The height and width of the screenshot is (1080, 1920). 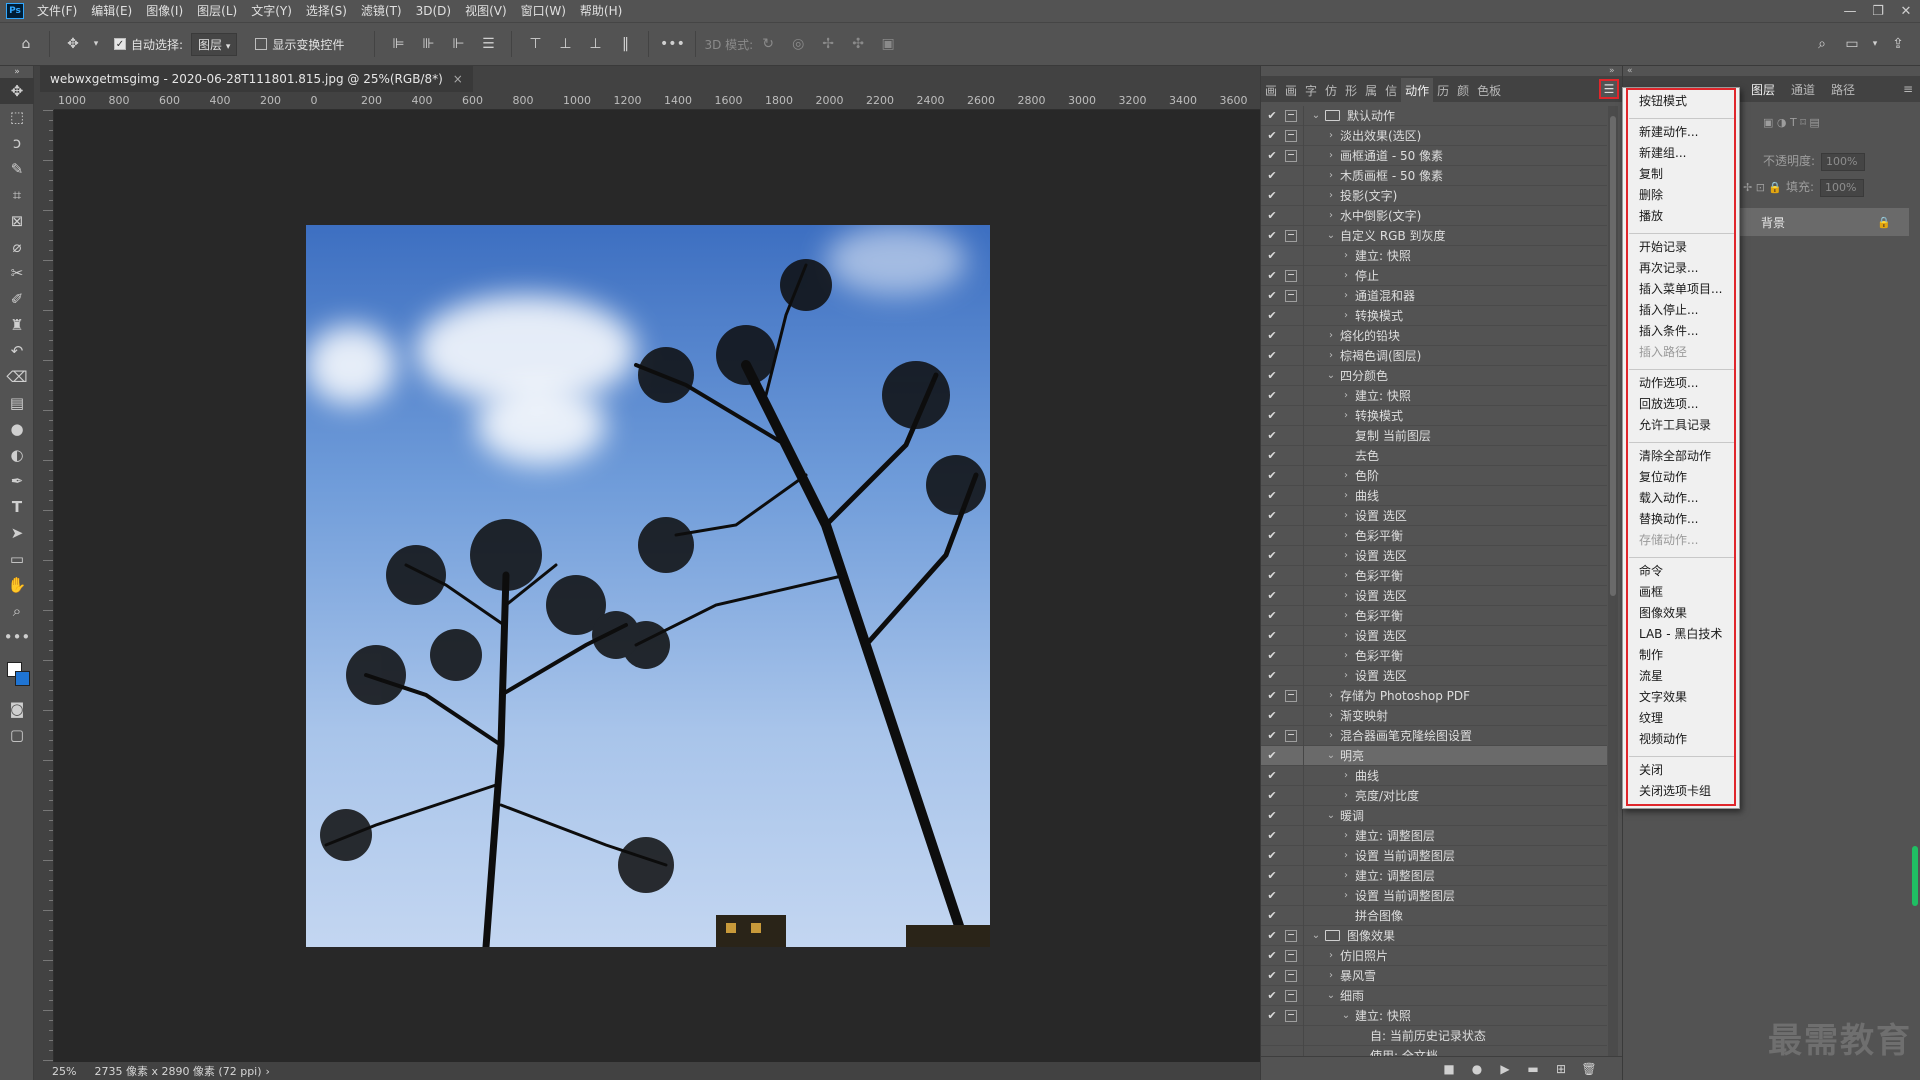 What do you see at coordinates (1434, 1051) in the screenshot?
I see `action-row: 使用: 全文档` at bounding box center [1434, 1051].